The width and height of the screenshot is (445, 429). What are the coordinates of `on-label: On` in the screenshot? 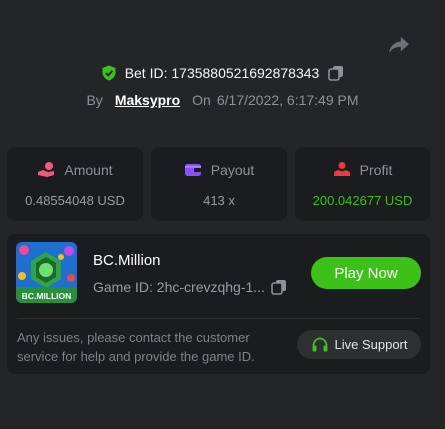 It's located at (201, 100).